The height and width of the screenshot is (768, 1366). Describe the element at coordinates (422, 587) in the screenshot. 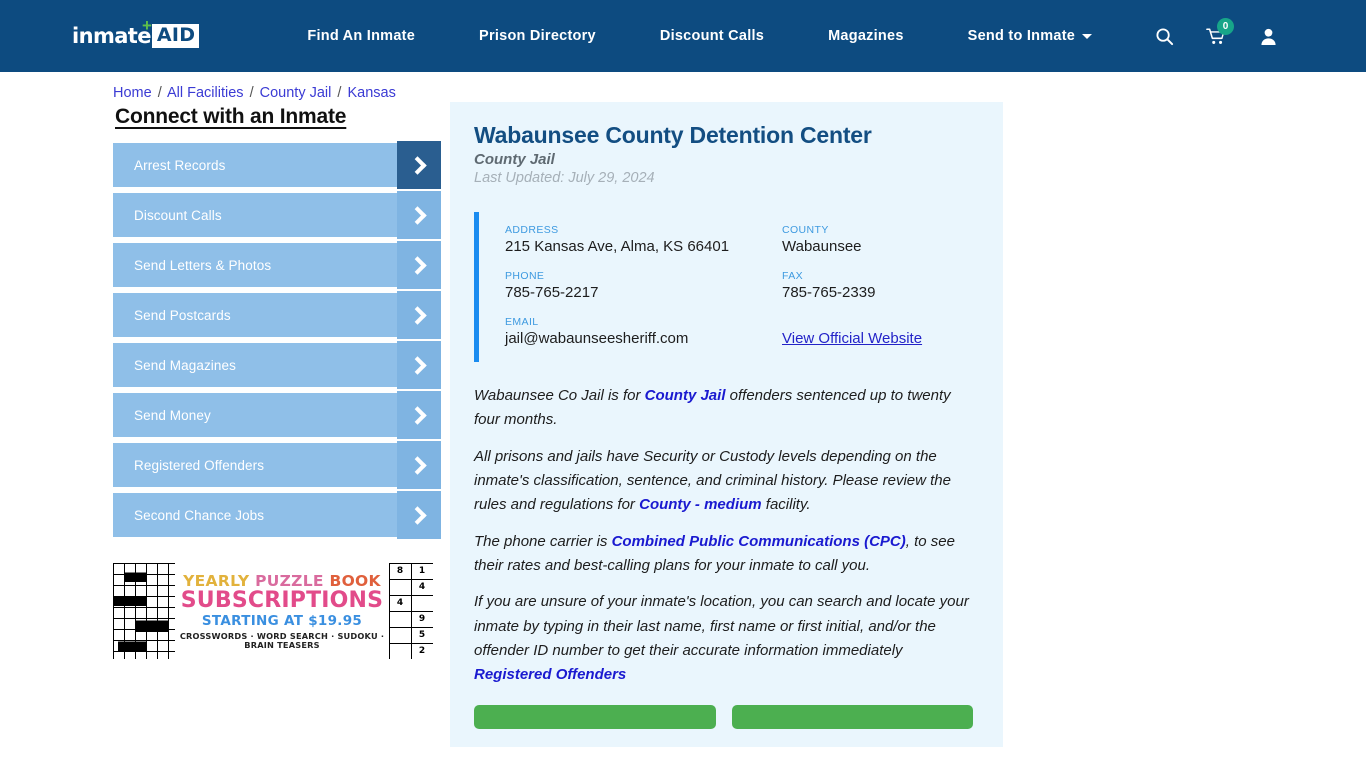

I see `sudoku-cell: 4` at that location.